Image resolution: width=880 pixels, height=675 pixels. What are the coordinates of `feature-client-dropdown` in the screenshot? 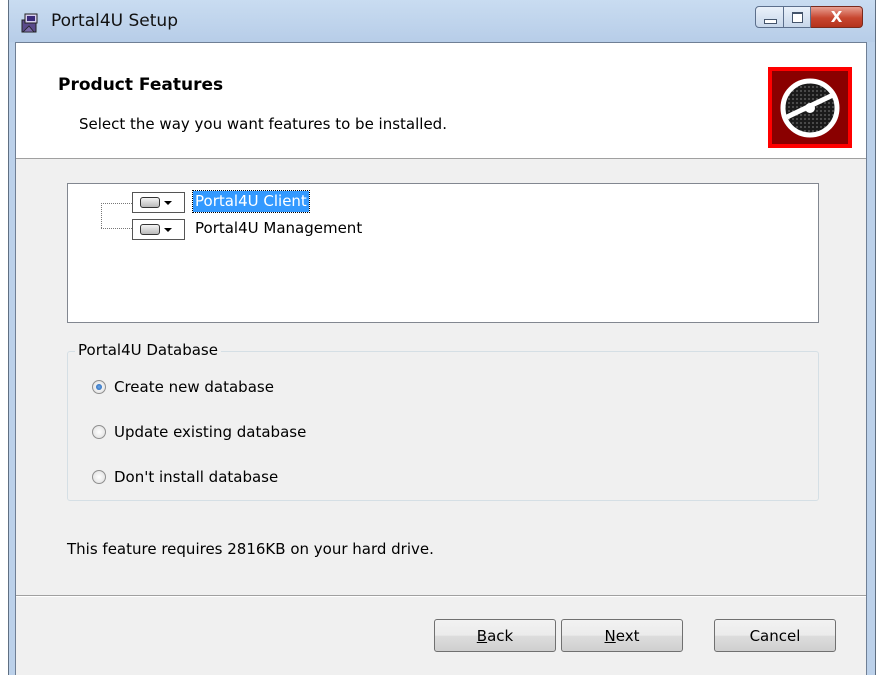 It's located at (158, 202).